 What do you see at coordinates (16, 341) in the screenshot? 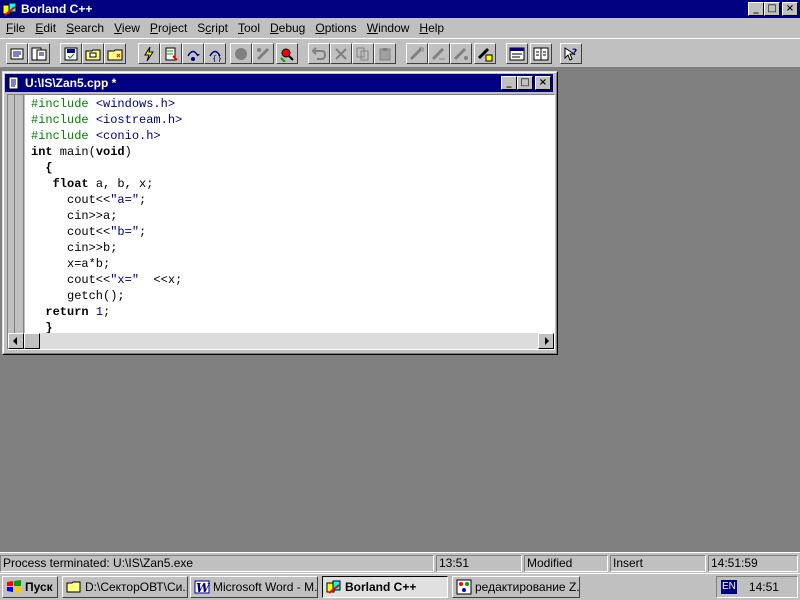
I see `scroll-left-button` at bounding box center [16, 341].